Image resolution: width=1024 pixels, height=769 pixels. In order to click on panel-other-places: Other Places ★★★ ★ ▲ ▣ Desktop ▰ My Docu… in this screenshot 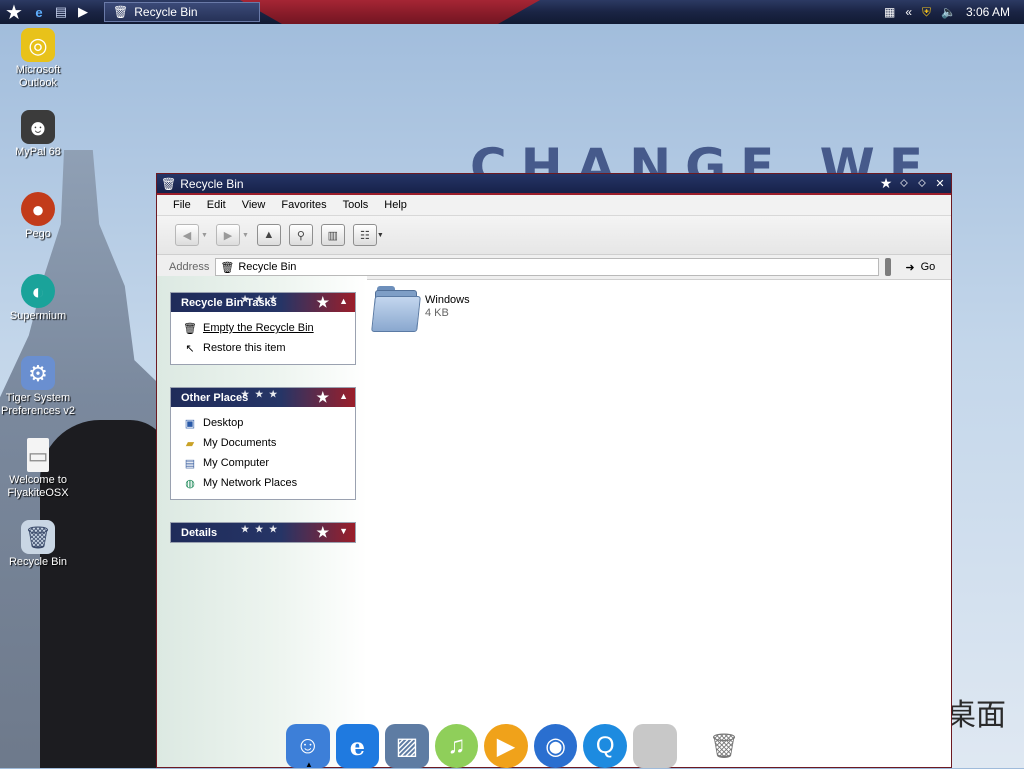, I will do `click(263, 443)`.